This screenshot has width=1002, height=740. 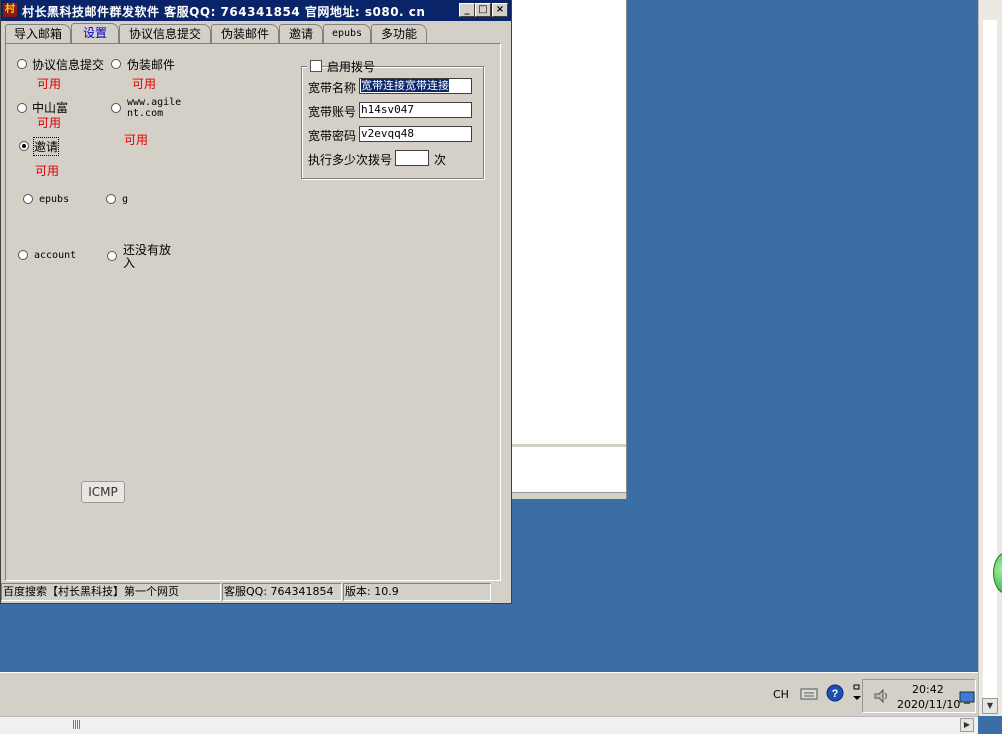 I want to click on taskbar: CH ? 20:42 2020/11/10, so click(x=489, y=694).